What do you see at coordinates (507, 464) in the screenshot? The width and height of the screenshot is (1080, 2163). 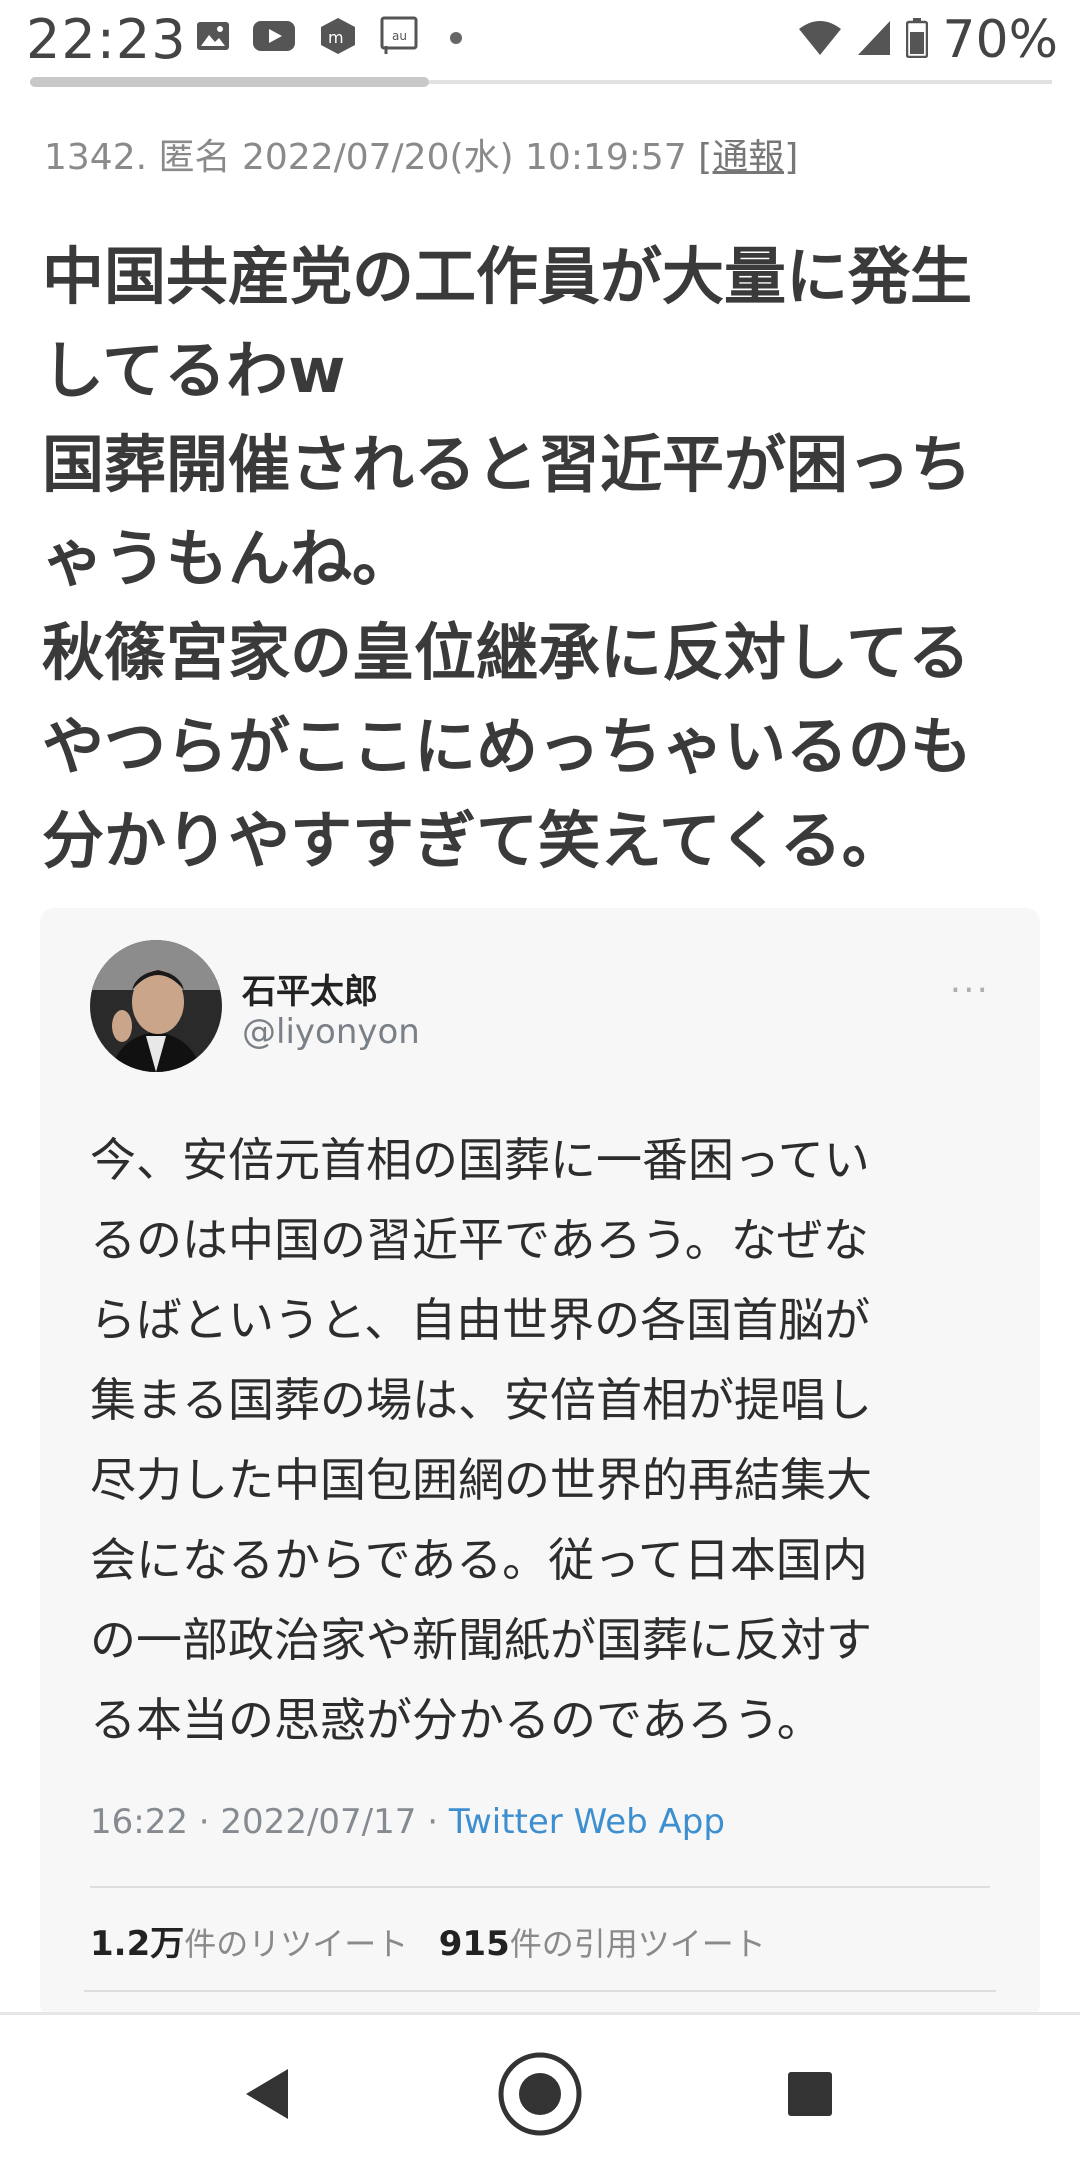 I see `post-line: 国葬開催されると習近平が困っち` at bounding box center [507, 464].